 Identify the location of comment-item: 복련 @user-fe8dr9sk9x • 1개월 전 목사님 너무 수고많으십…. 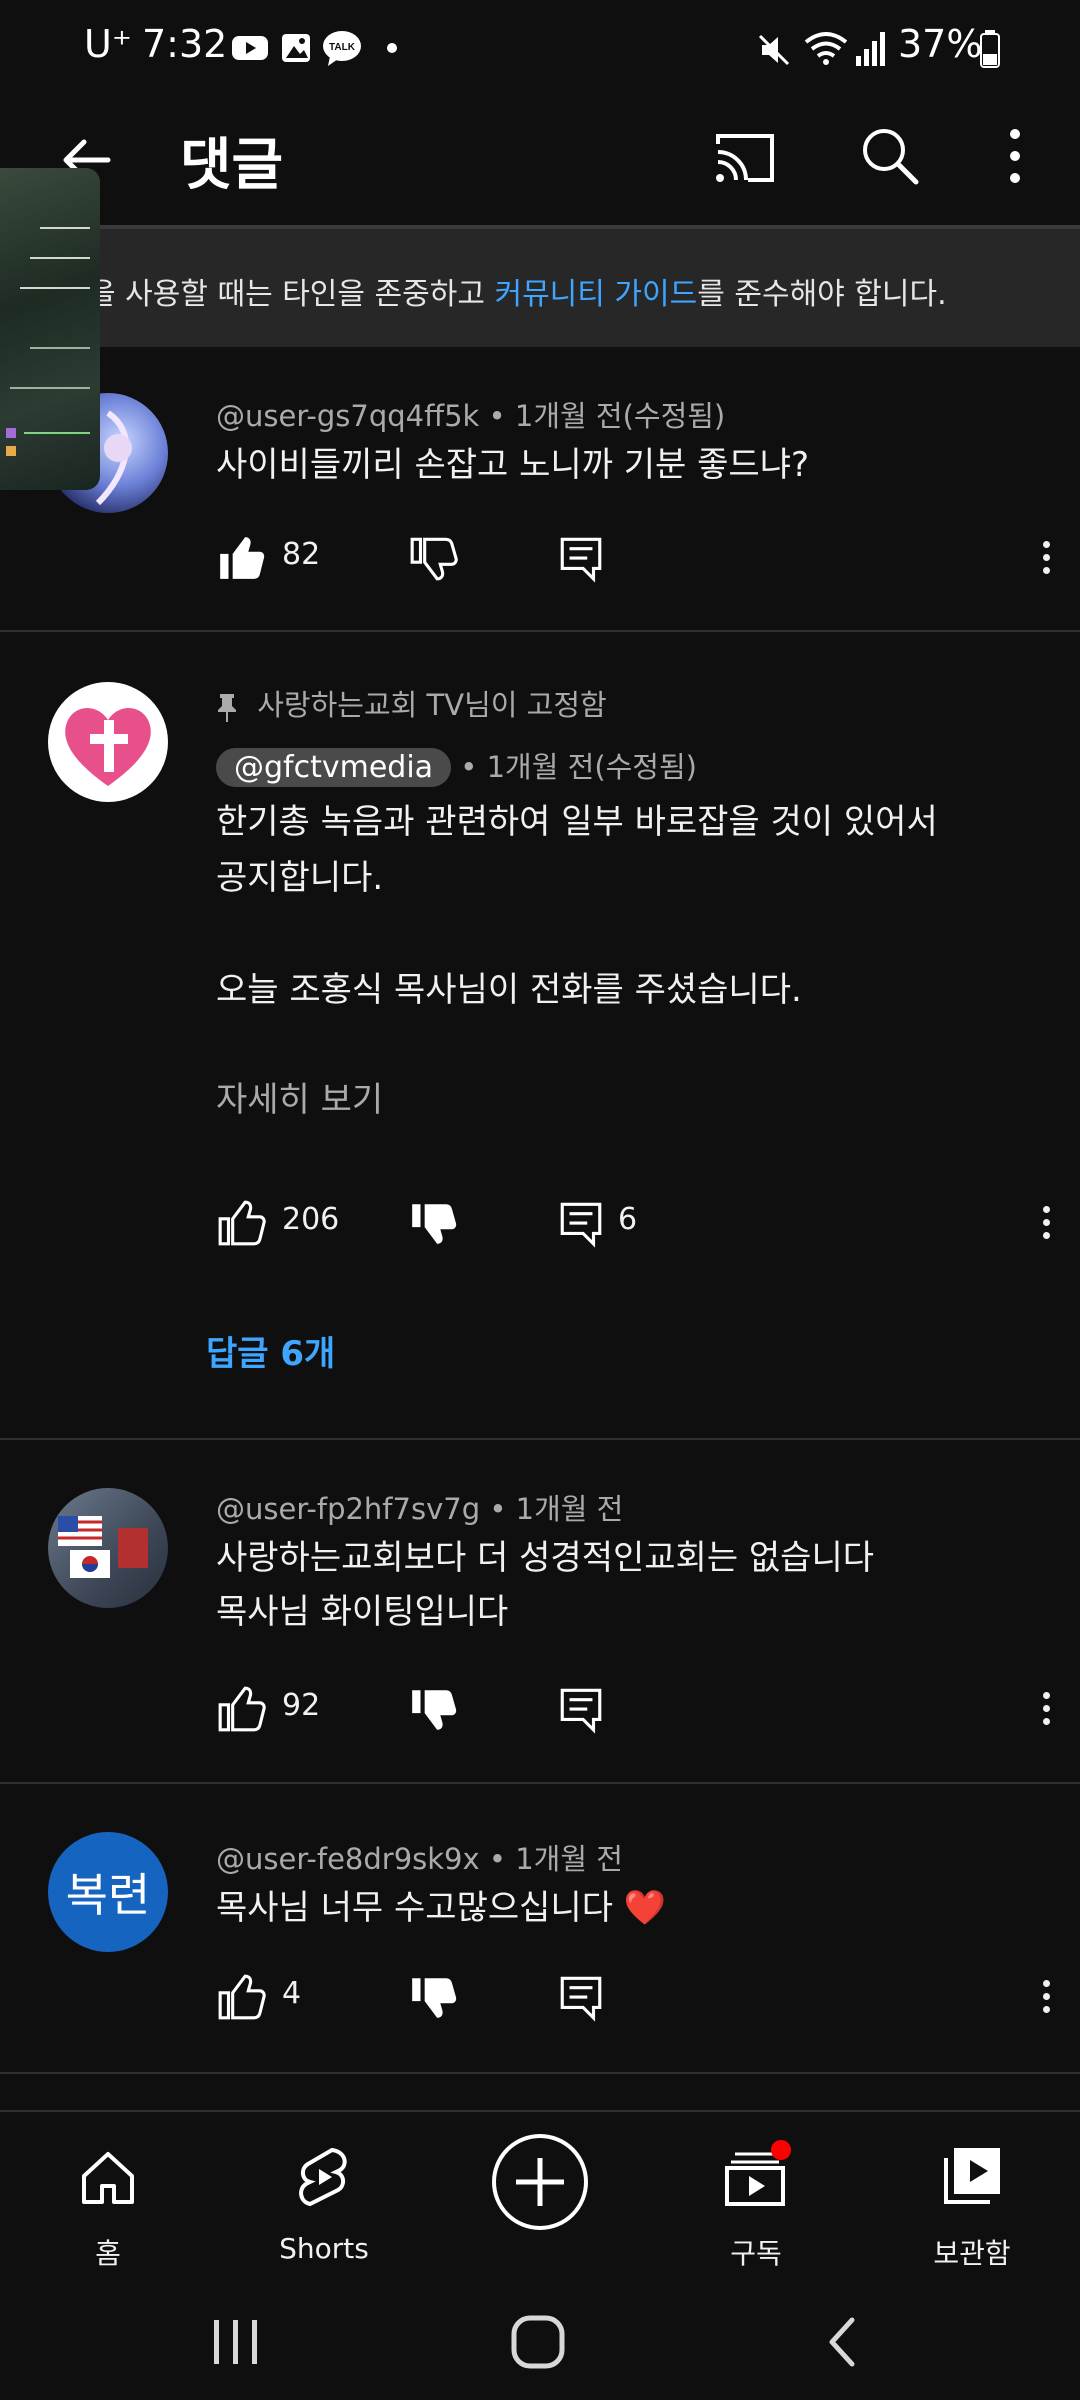
(540, 1929).